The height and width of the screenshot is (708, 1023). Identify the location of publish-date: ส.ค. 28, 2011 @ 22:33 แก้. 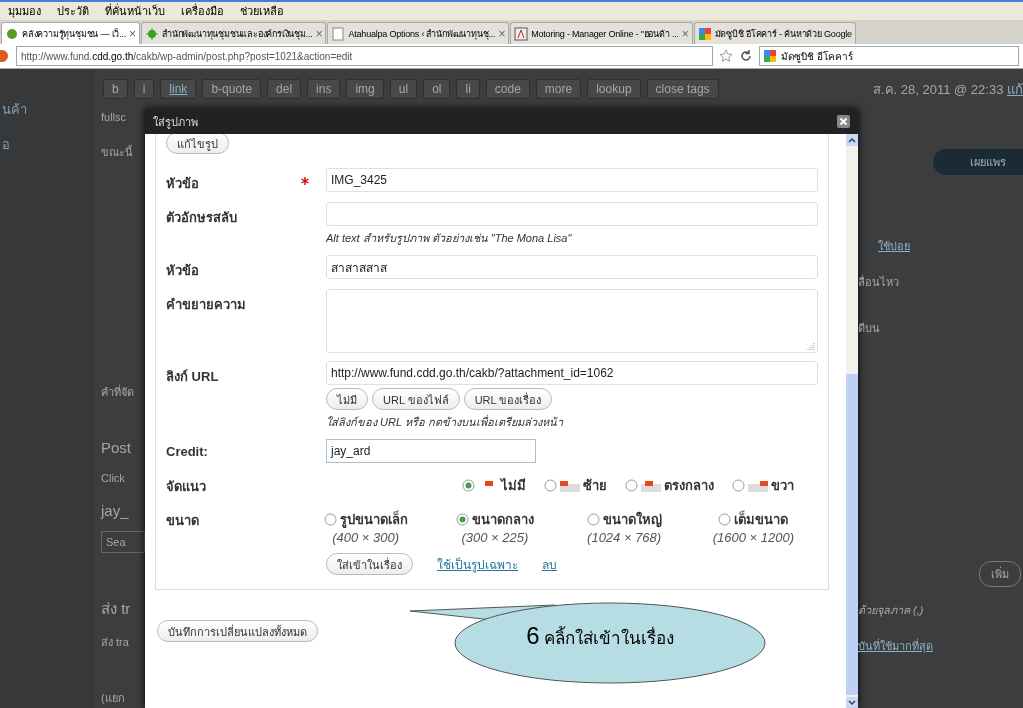
(947, 89).